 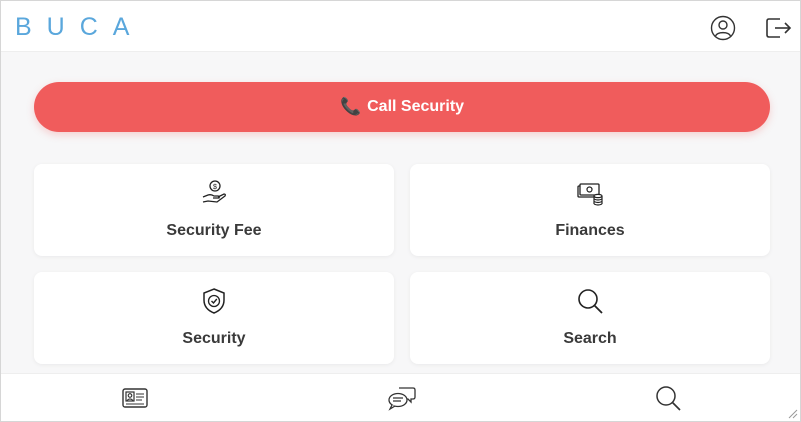 I want to click on nav-id-card, so click(x=135, y=398).